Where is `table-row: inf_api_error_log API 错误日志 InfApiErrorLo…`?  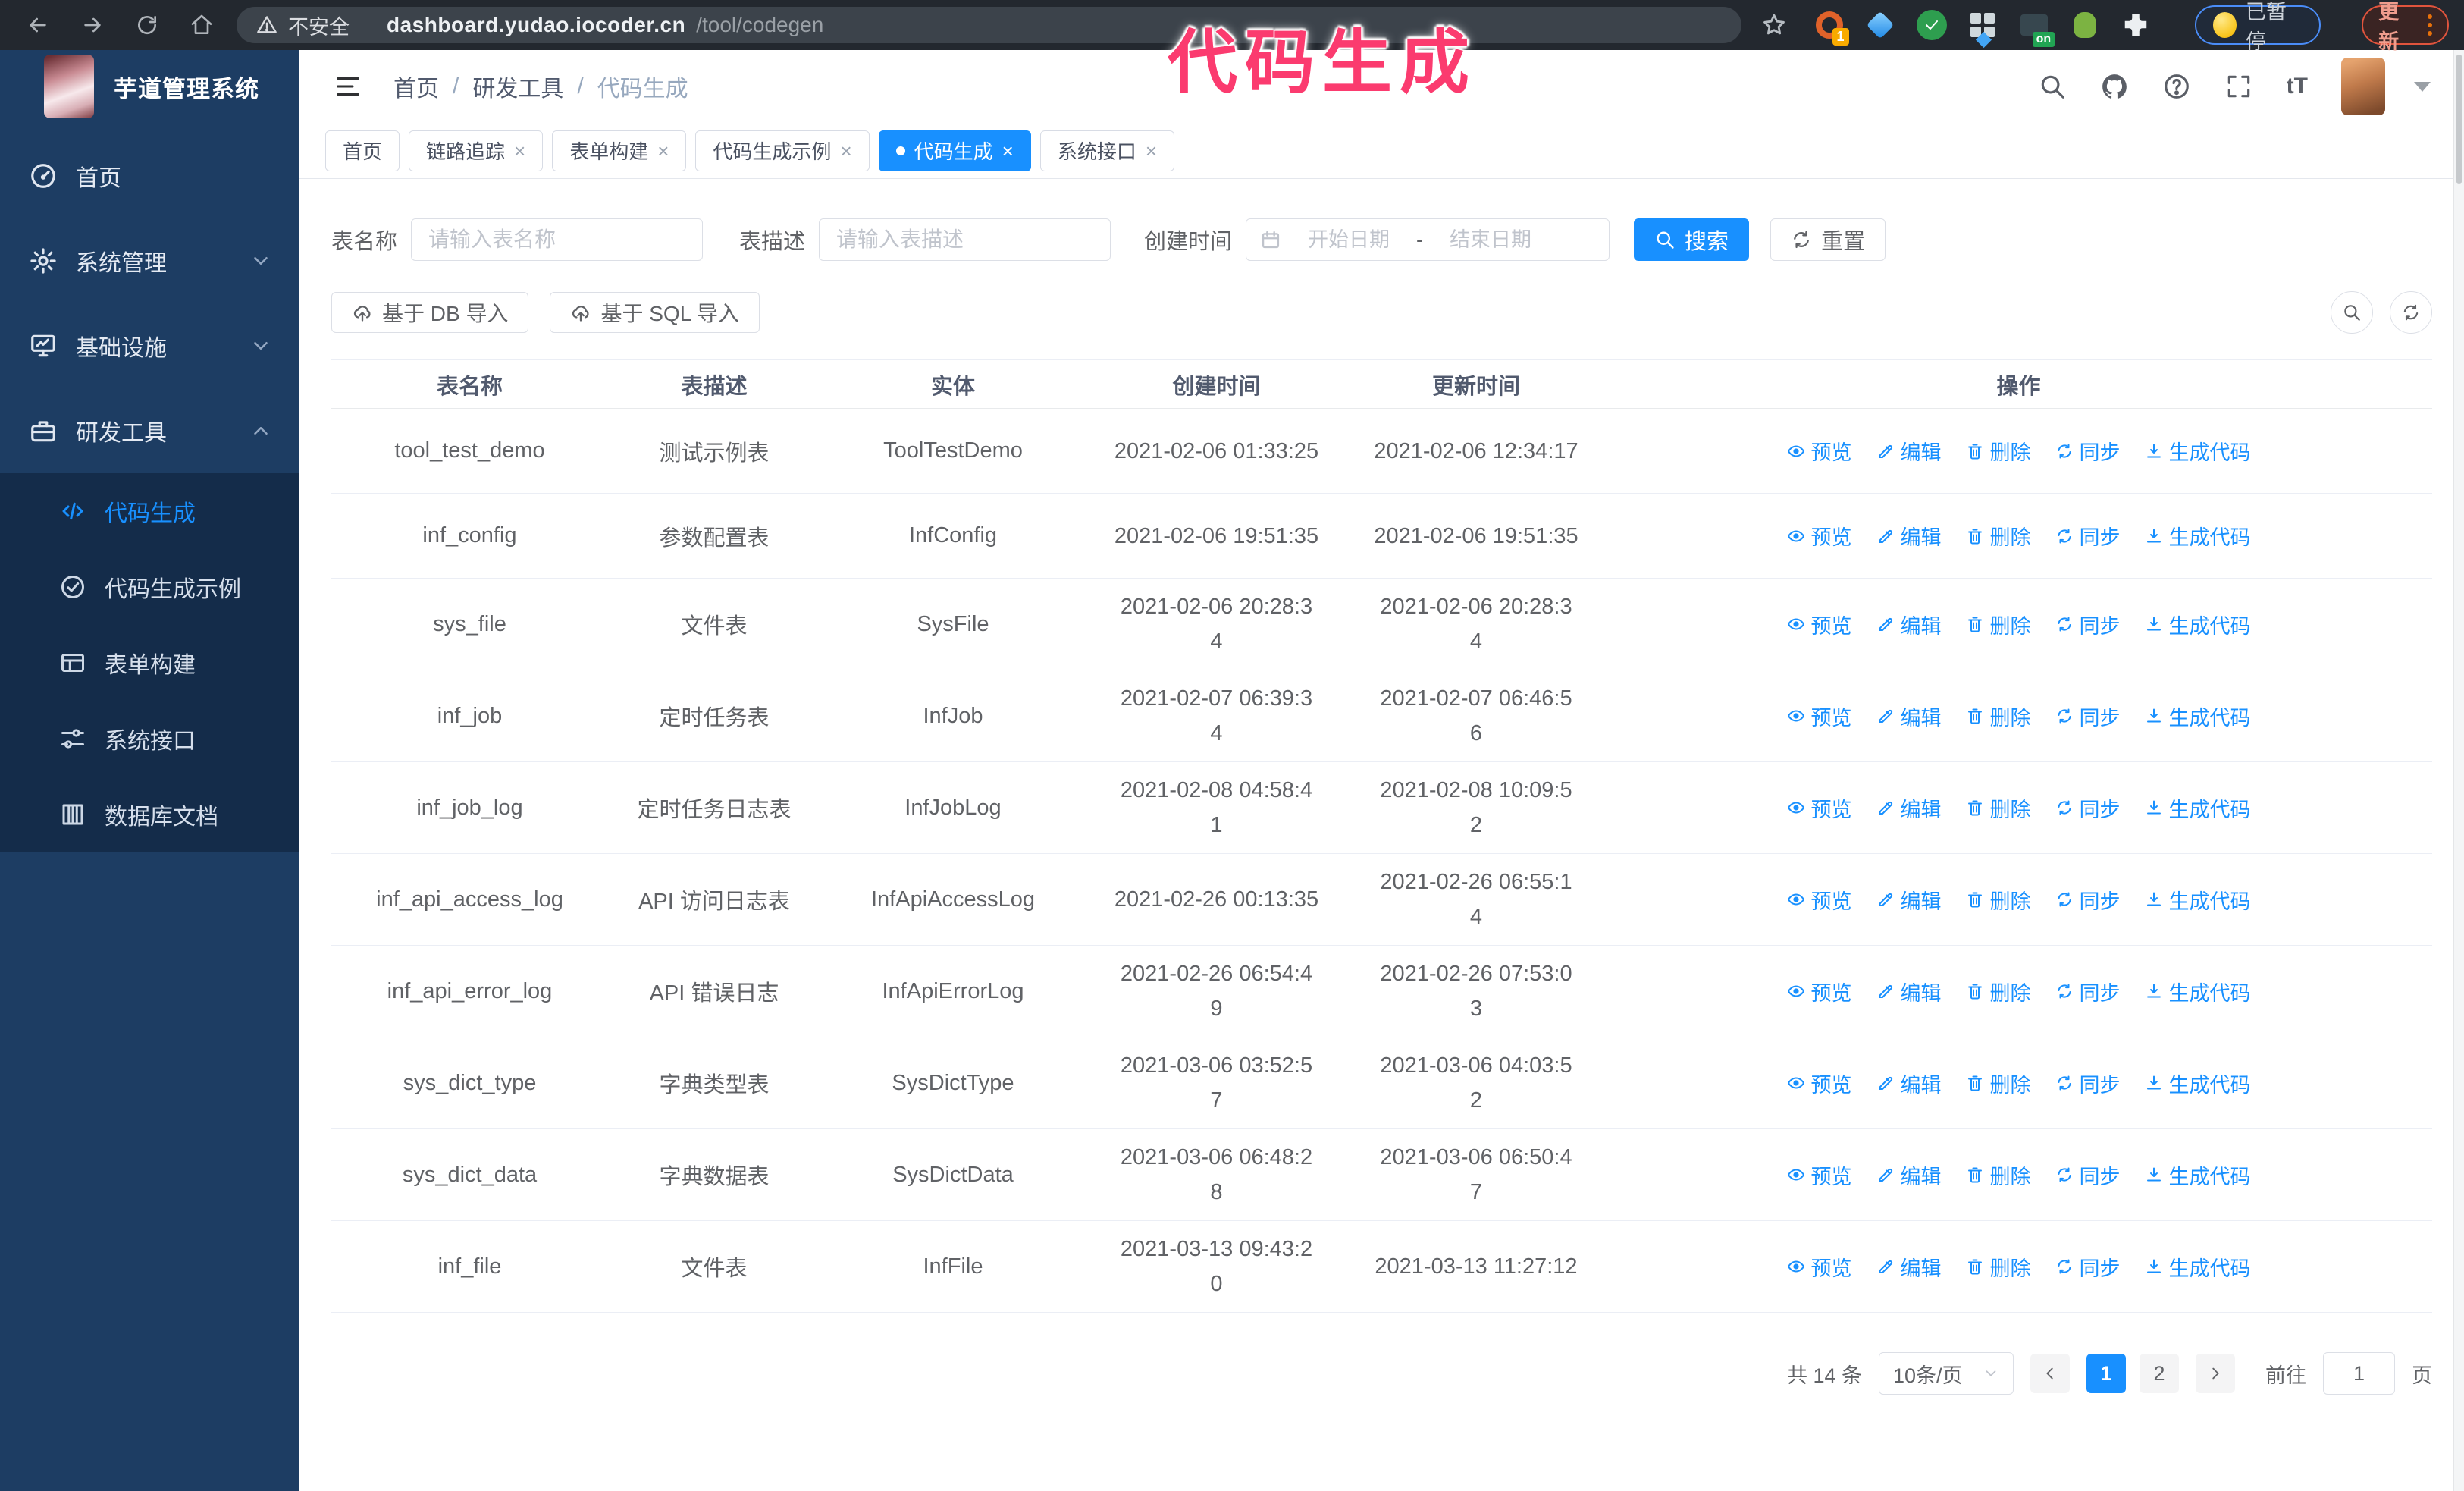
table-row: inf_api_error_log API 错误日志 InfApiErrorLo… is located at coordinates (1382, 991).